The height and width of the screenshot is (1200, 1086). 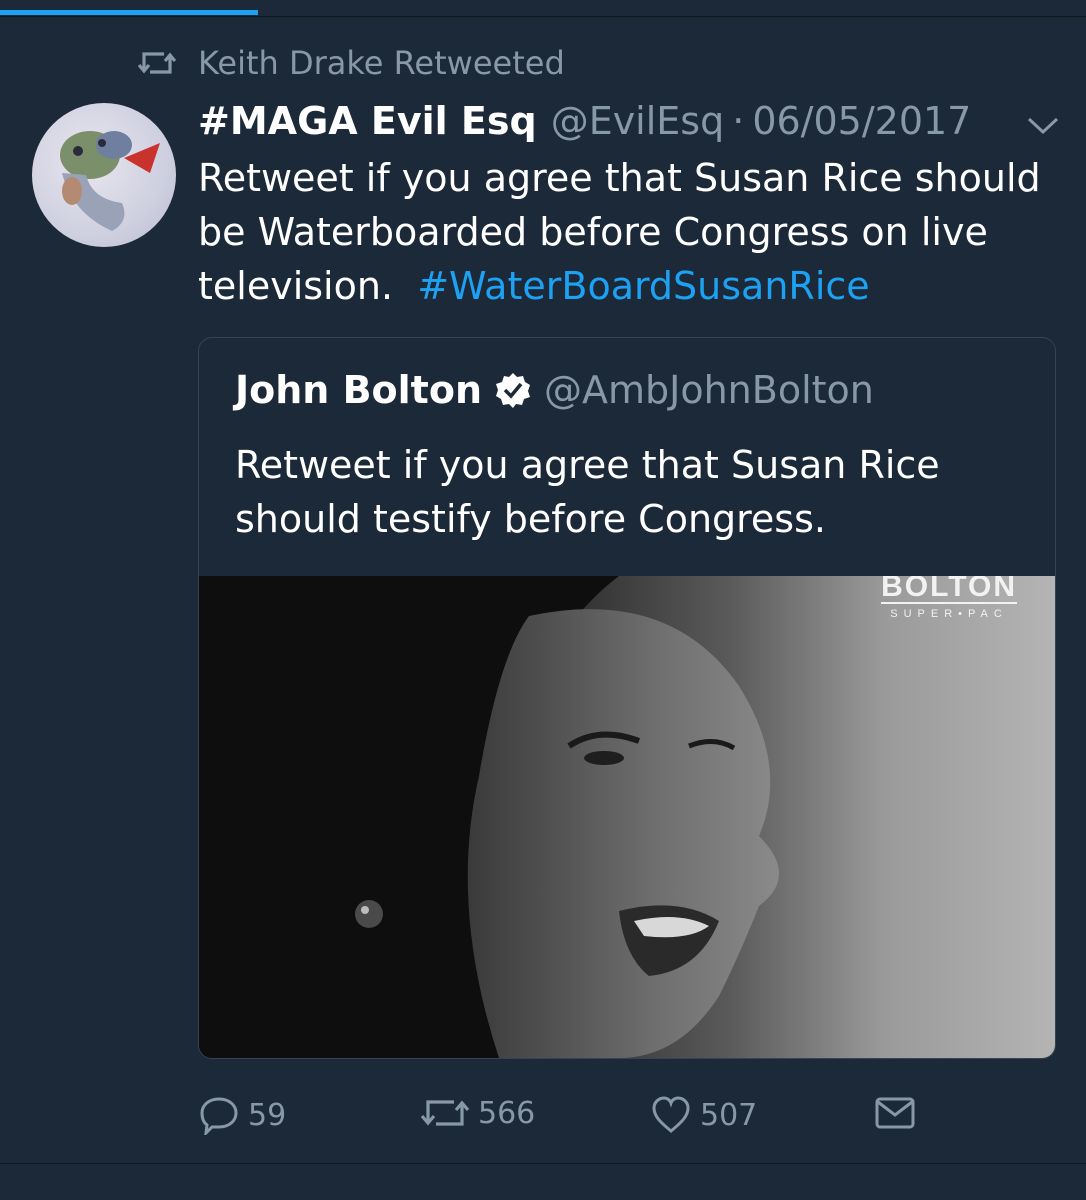 I want to click on tweet-header: #MAGA Evil Esq @EvilEsq · 06/05/2017, so click(x=584, y=123).